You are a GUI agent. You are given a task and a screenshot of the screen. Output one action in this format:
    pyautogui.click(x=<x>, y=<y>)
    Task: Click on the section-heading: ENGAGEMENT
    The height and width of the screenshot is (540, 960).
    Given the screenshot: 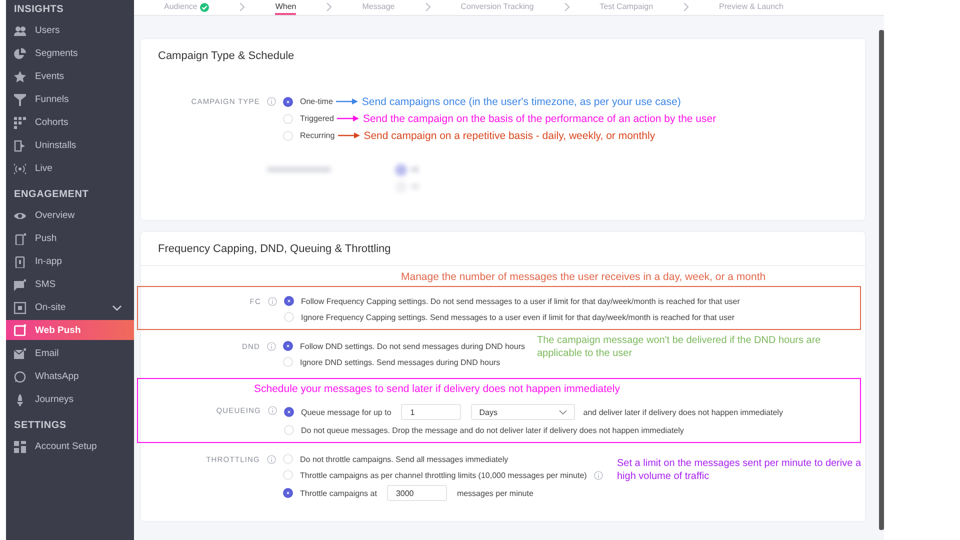 What is the action you would take?
    pyautogui.click(x=51, y=195)
    